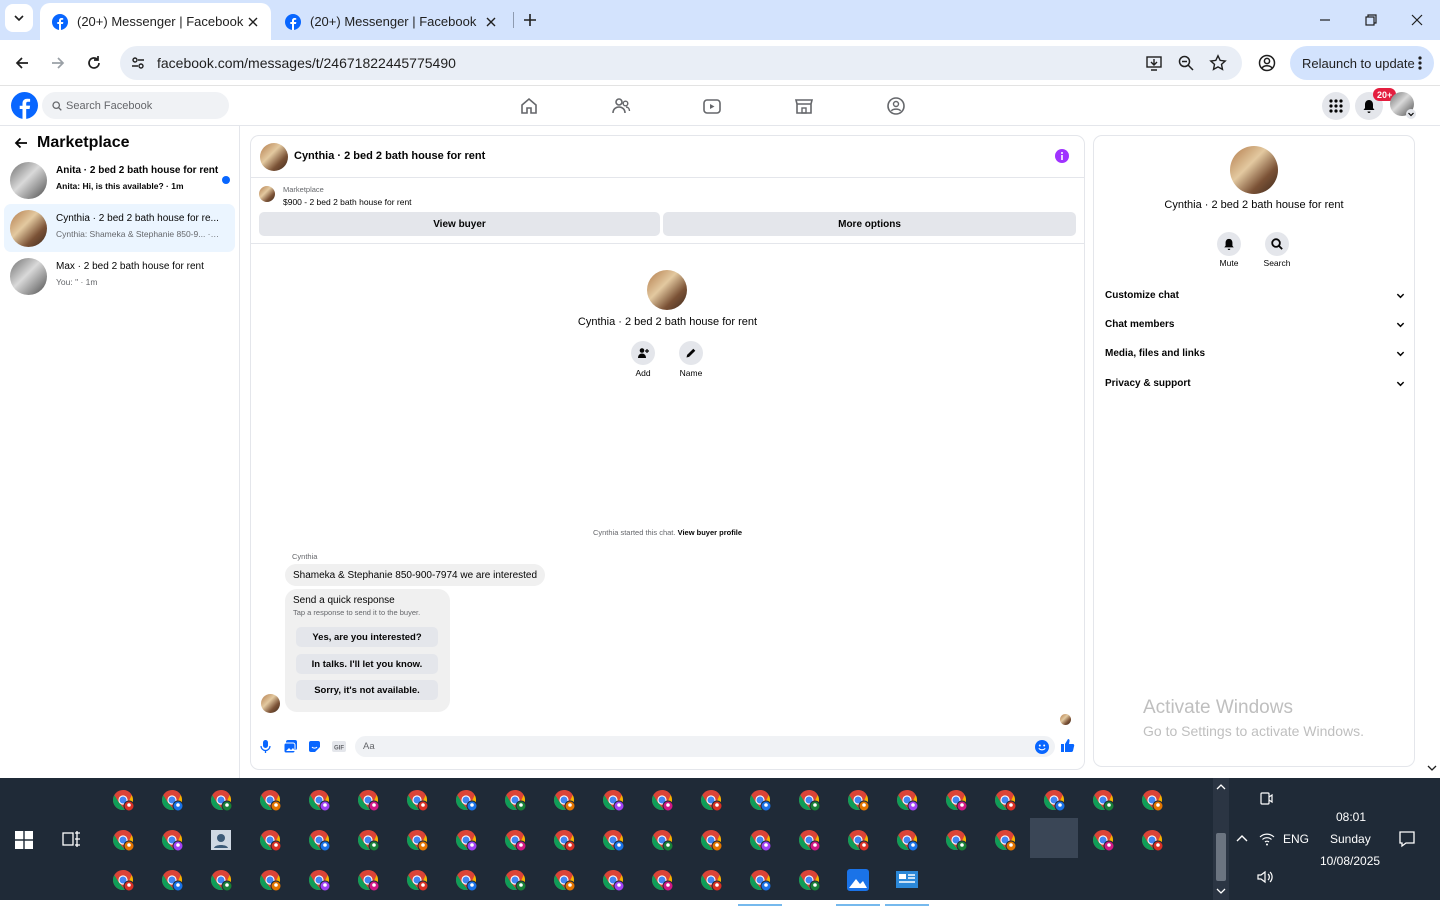  What do you see at coordinates (19, 18) in the screenshot?
I see `tab-search-button` at bounding box center [19, 18].